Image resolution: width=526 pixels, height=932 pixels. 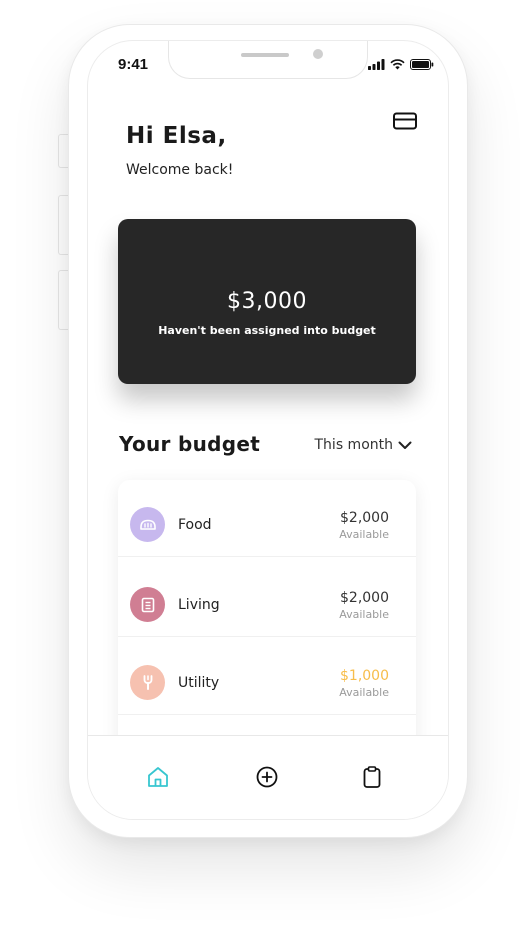 I want to click on home-icon, so click(x=158, y=777).